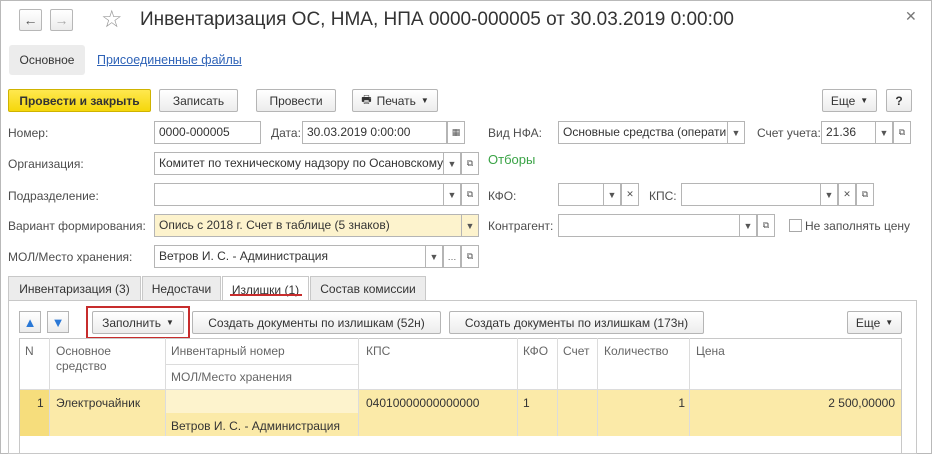  What do you see at coordinates (262, 401) in the screenshot?
I see `inv-number-cell` at bounding box center [262, 401].